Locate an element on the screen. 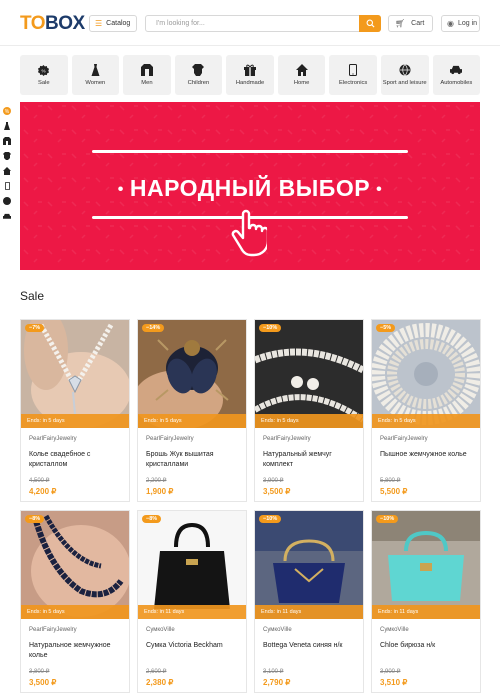  side-category-rail: % is located at coordinates (8, 163).